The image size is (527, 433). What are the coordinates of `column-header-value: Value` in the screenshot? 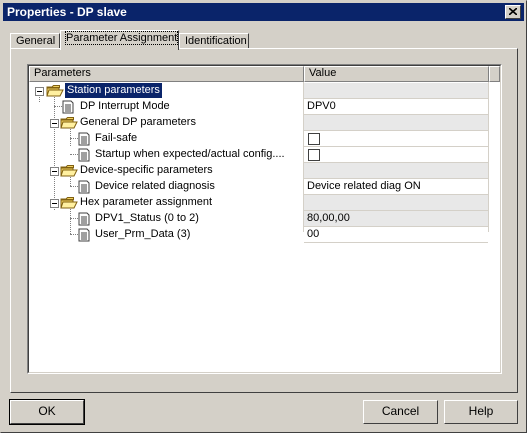 It's located at (396, 74).